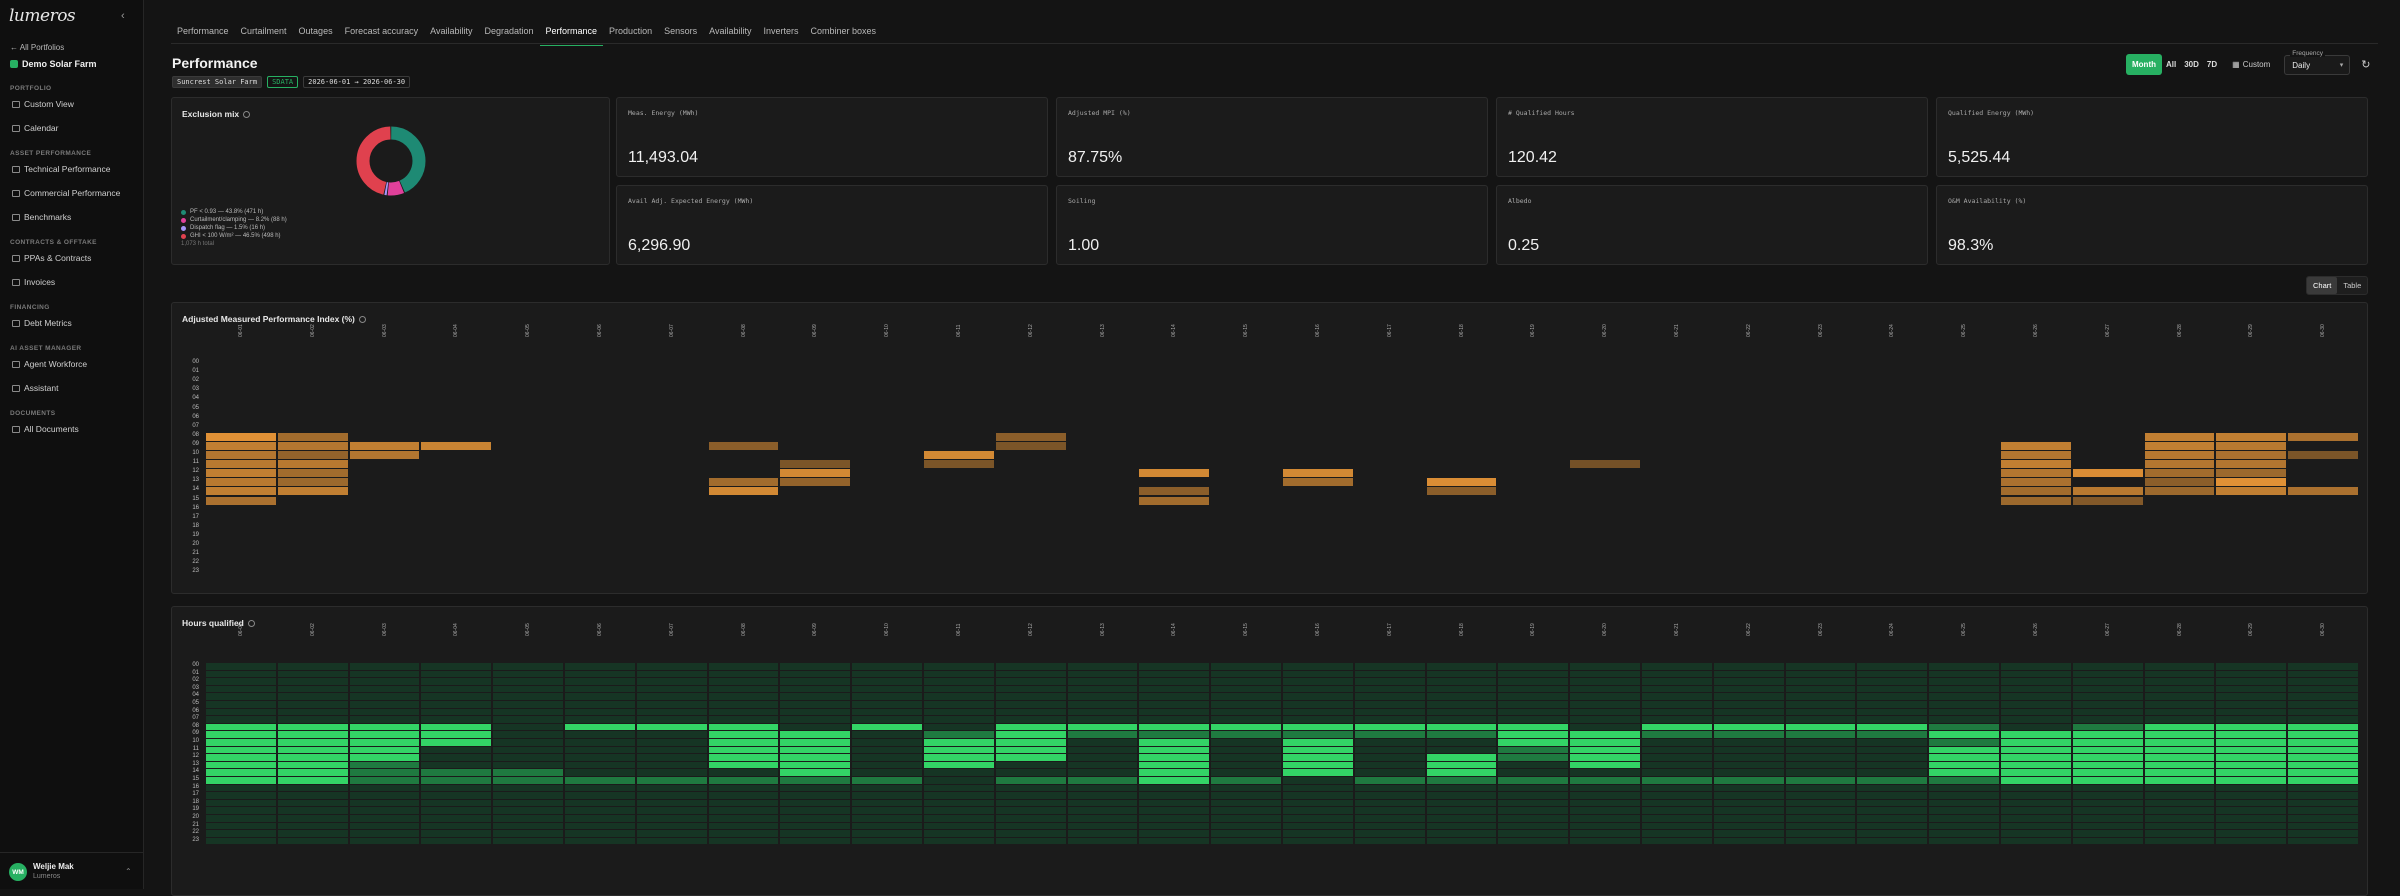 Image resolution: width=2400 pixels, height=896 pixels. I want to click on tab-outages: Outages, so click(316, 32).